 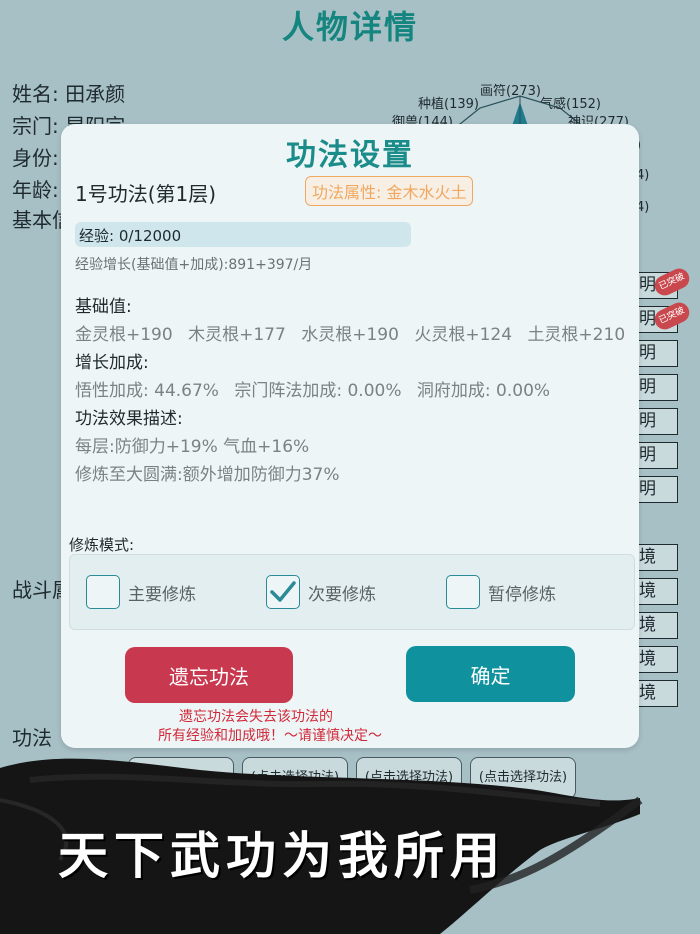 I want to click on mode-option-label: 暂停修炼, so click(x=522, y=594).